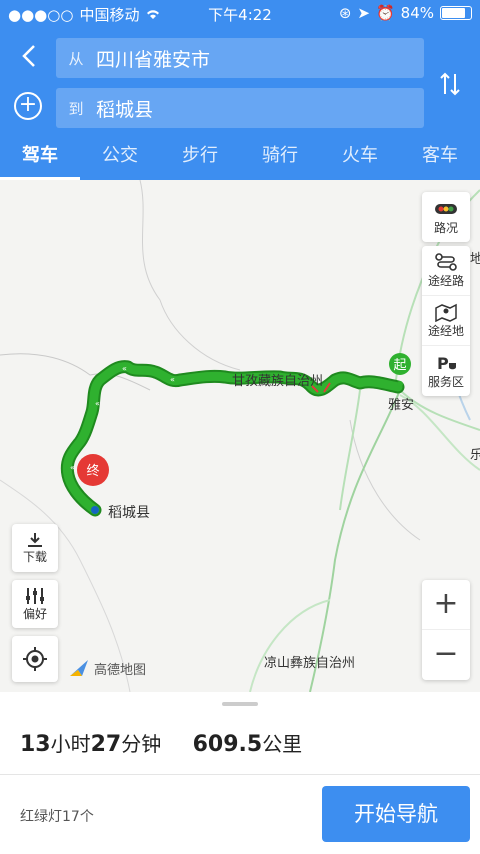  What do you see at coordinates (141, 744) in the screenshot?
I see `minutes-unit: 分钟` at bounding box center [141, 744].